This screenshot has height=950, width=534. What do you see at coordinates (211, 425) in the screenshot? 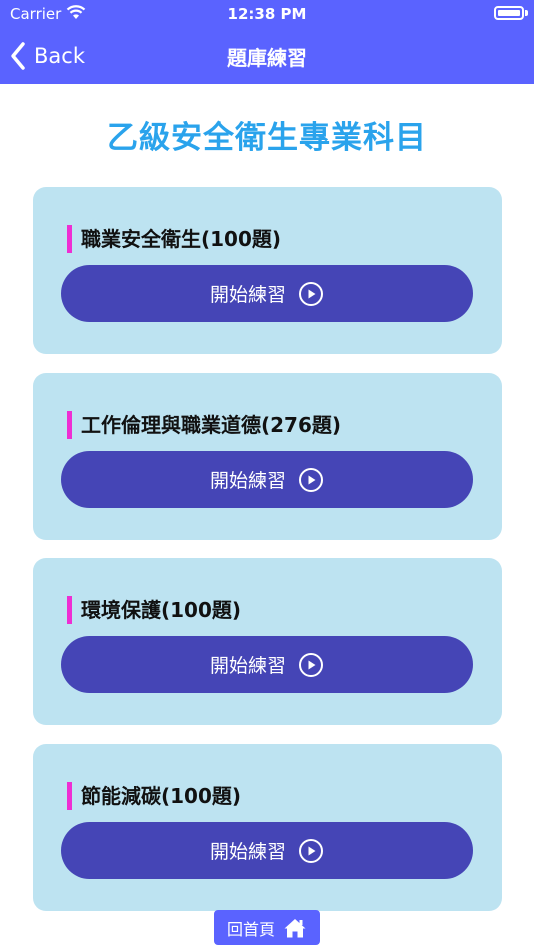
I see `subject-title: 工作倫理與職業道德(276題)` at bounding box center [211, 425].